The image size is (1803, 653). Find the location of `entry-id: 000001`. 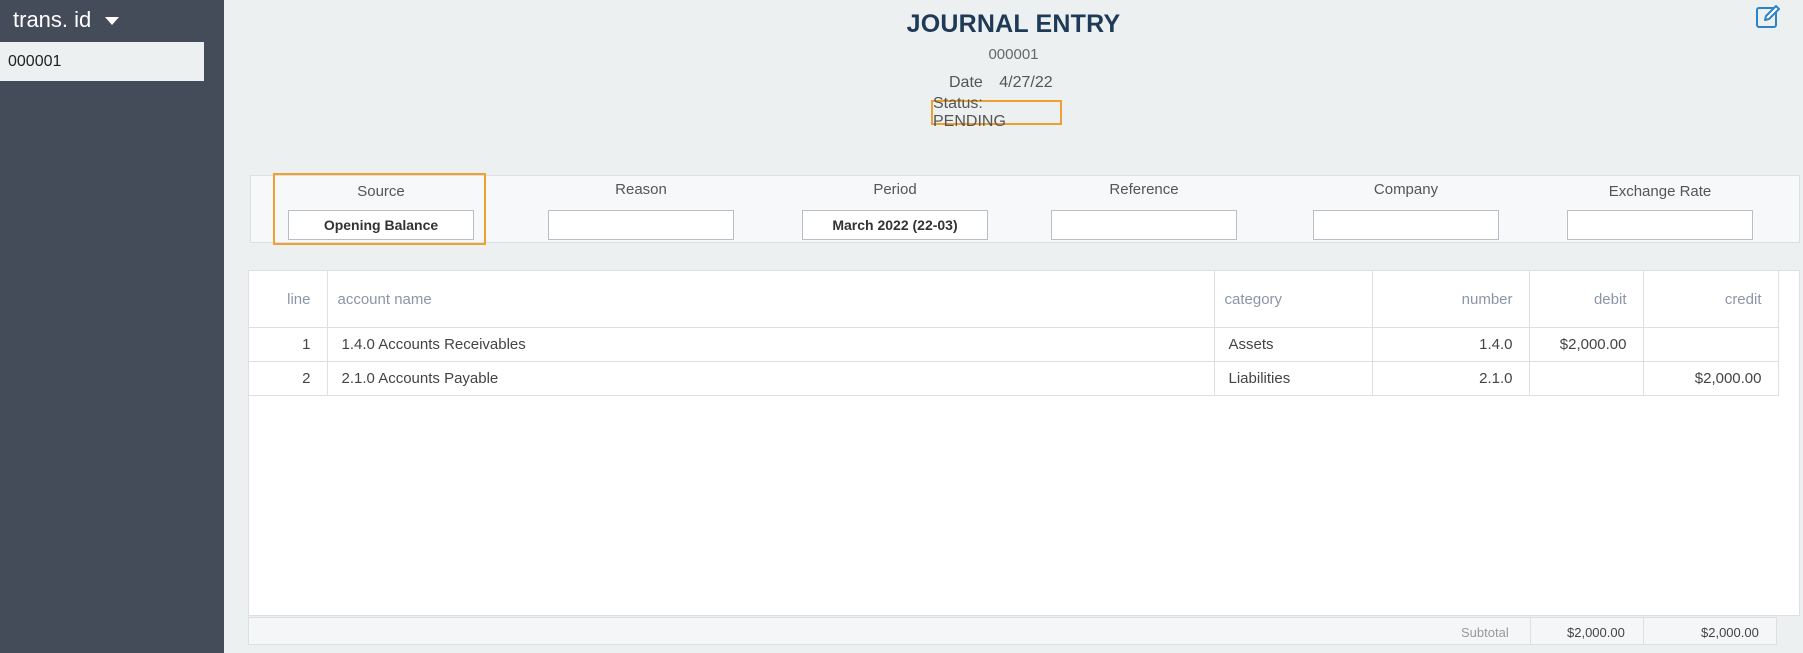

entry-id: 000001 is located at coordinates (1013, 54).